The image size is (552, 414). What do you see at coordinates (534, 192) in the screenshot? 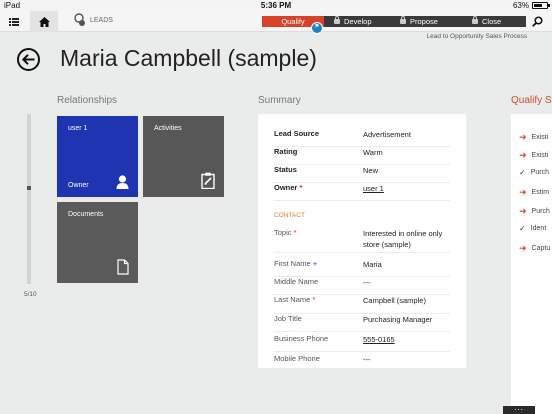
I see `qualify-step: ➜ Estim` at bounding box center [534, 192].